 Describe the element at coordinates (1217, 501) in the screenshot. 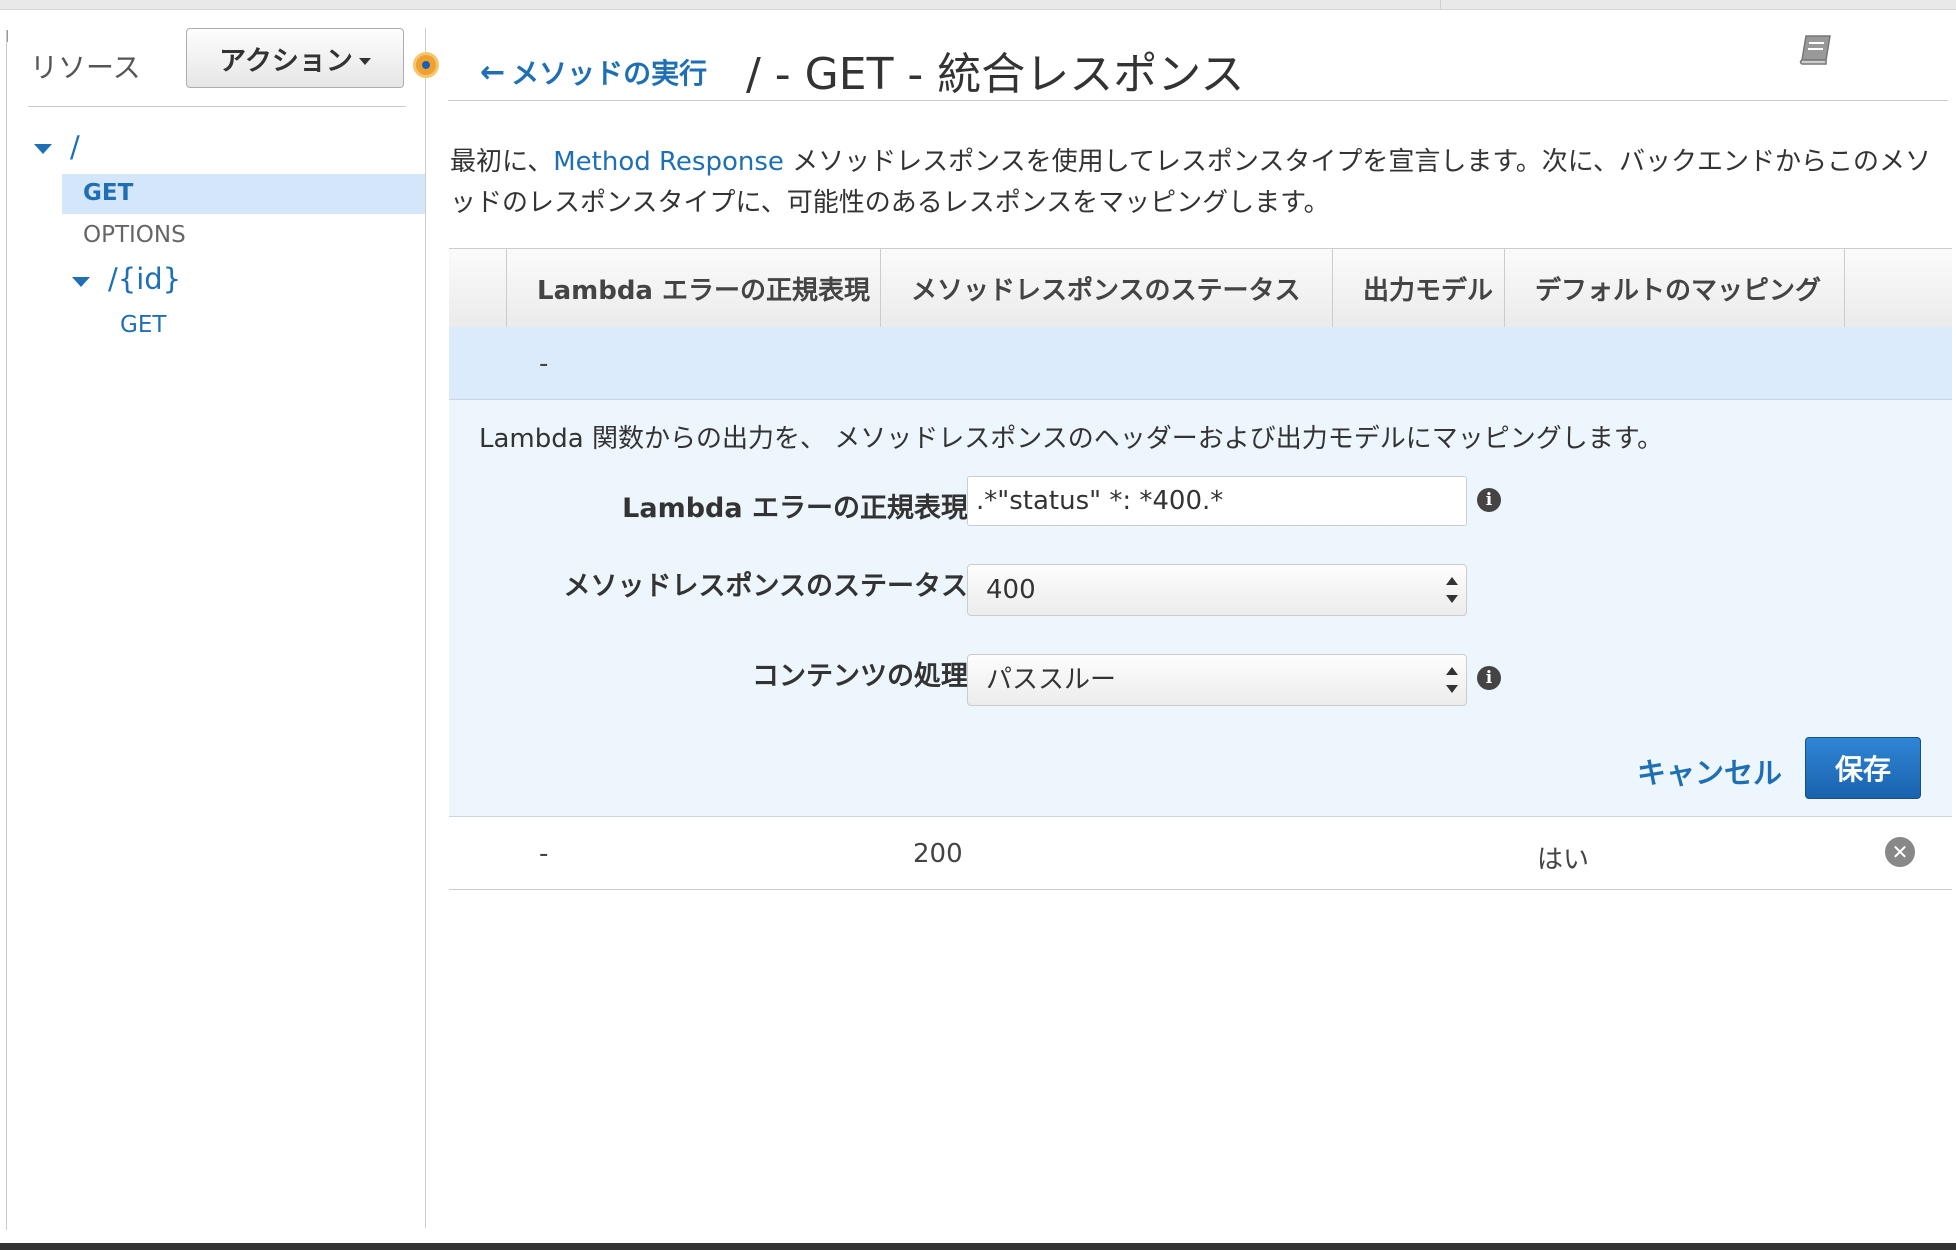

I see `lambda-error-regex-input: .*"status" *: *400.*` at that location.